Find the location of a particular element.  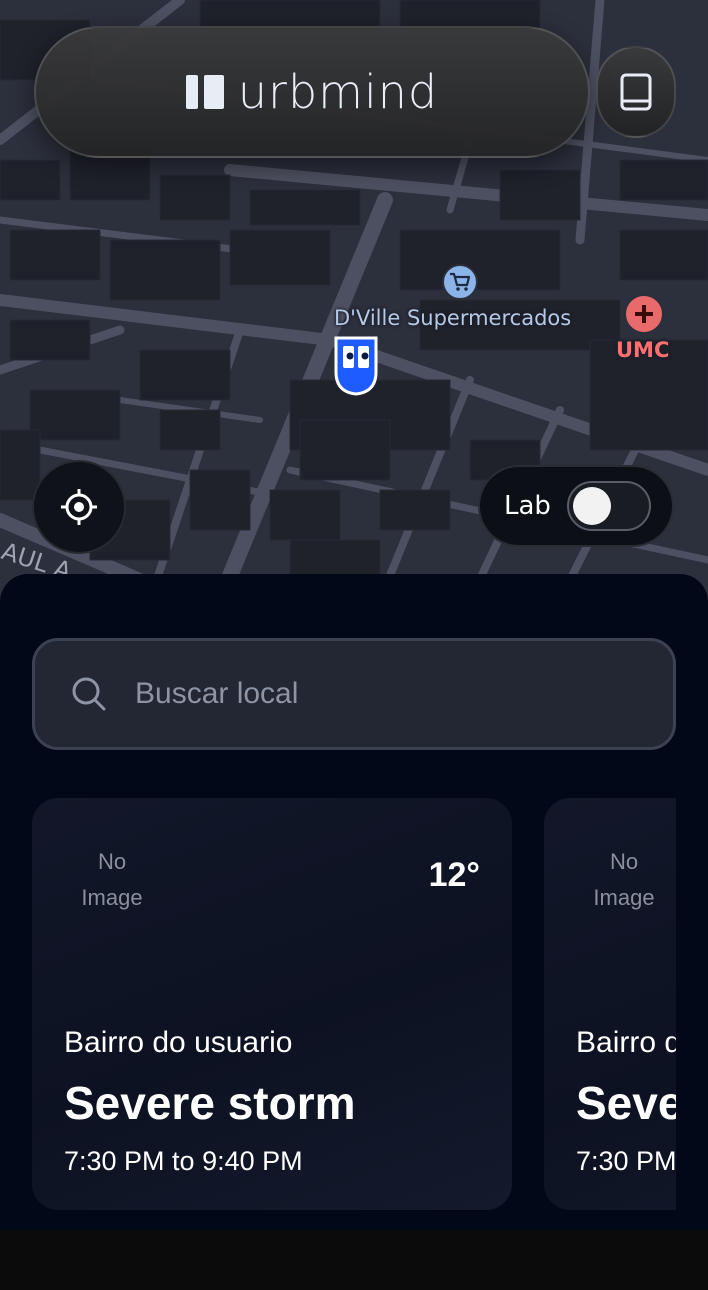

urbmind-logo-icon is located at coordinates (204, 92).